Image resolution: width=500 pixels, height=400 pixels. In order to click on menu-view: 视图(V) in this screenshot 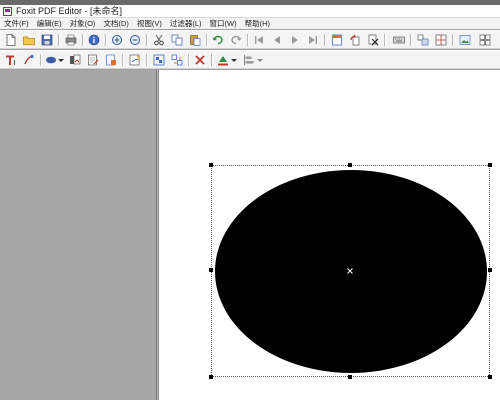, I will do `click(149, 23)`.